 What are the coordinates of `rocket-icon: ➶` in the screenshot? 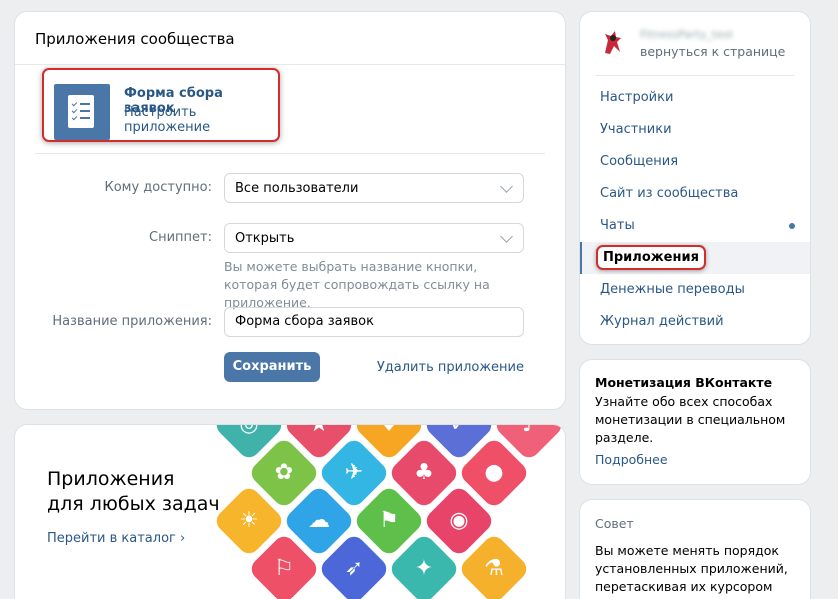 It's located at (354, 568).